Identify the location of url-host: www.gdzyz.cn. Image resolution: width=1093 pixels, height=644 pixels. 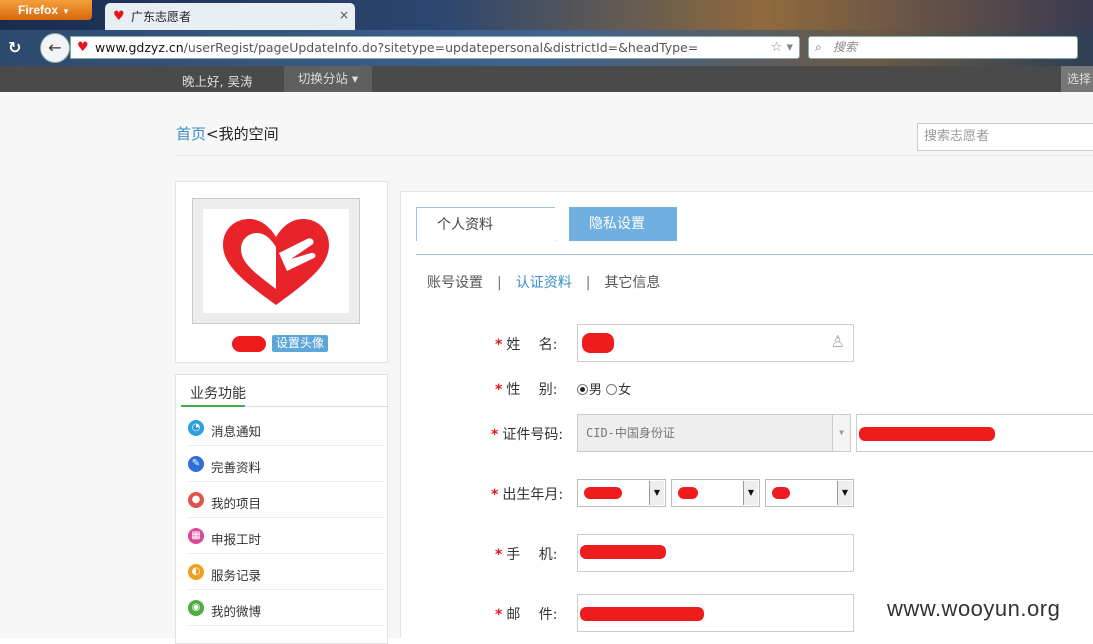
(139, 47).